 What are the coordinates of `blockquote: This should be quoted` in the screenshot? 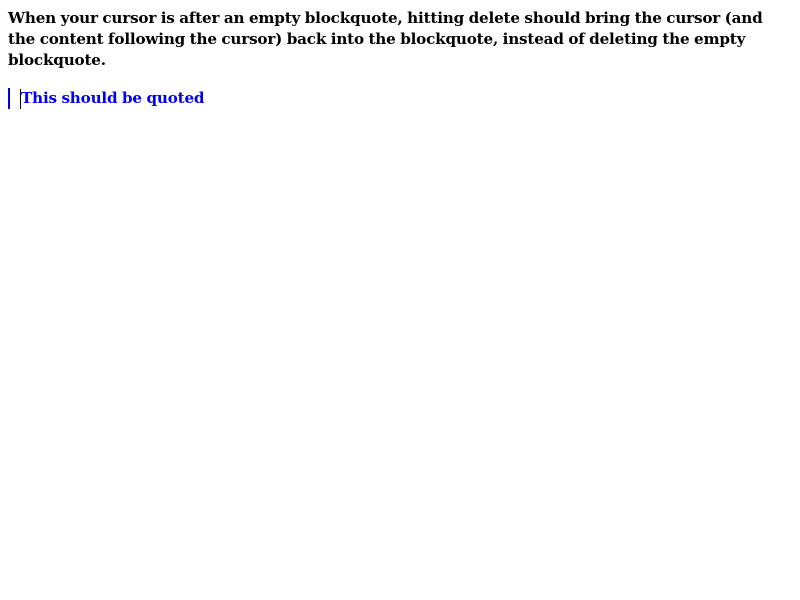 It's located at (400, 98).